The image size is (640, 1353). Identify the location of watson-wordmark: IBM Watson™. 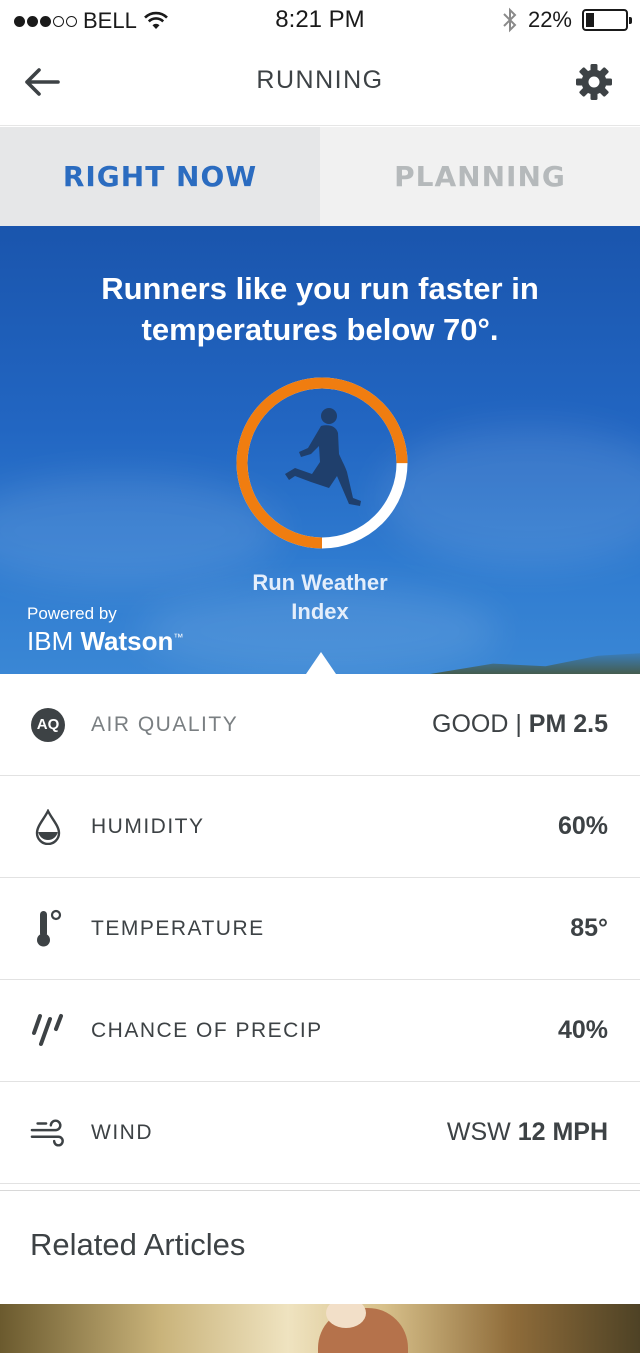
(105, 641).